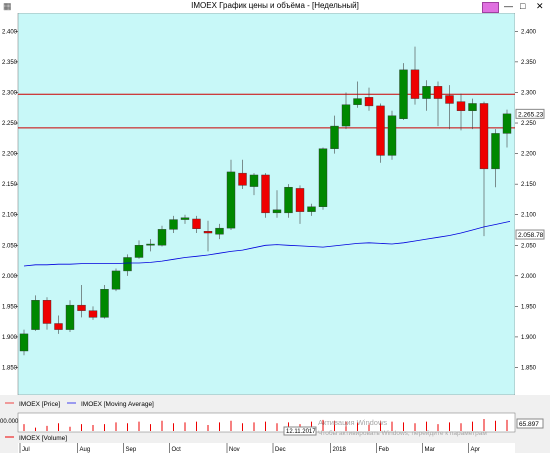  Describe the element at coordinates (10, 216) in the screenshot. I see `y-tick-label-left: 2.100` at that location.